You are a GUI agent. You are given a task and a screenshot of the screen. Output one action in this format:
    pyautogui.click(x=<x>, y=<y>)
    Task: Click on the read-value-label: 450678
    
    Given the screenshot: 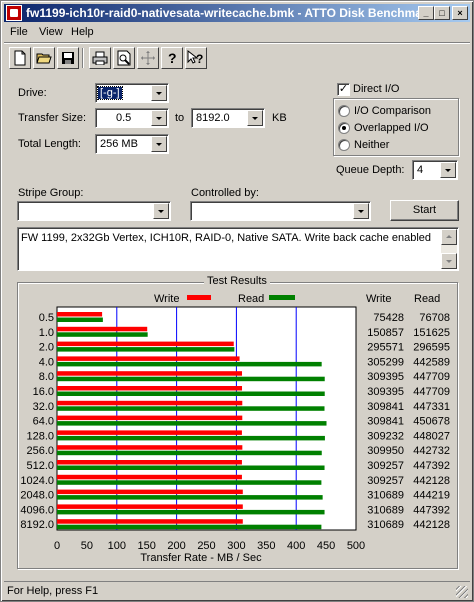 What is the action you would take?
    pyautogui.click(x=431, y=422)
    